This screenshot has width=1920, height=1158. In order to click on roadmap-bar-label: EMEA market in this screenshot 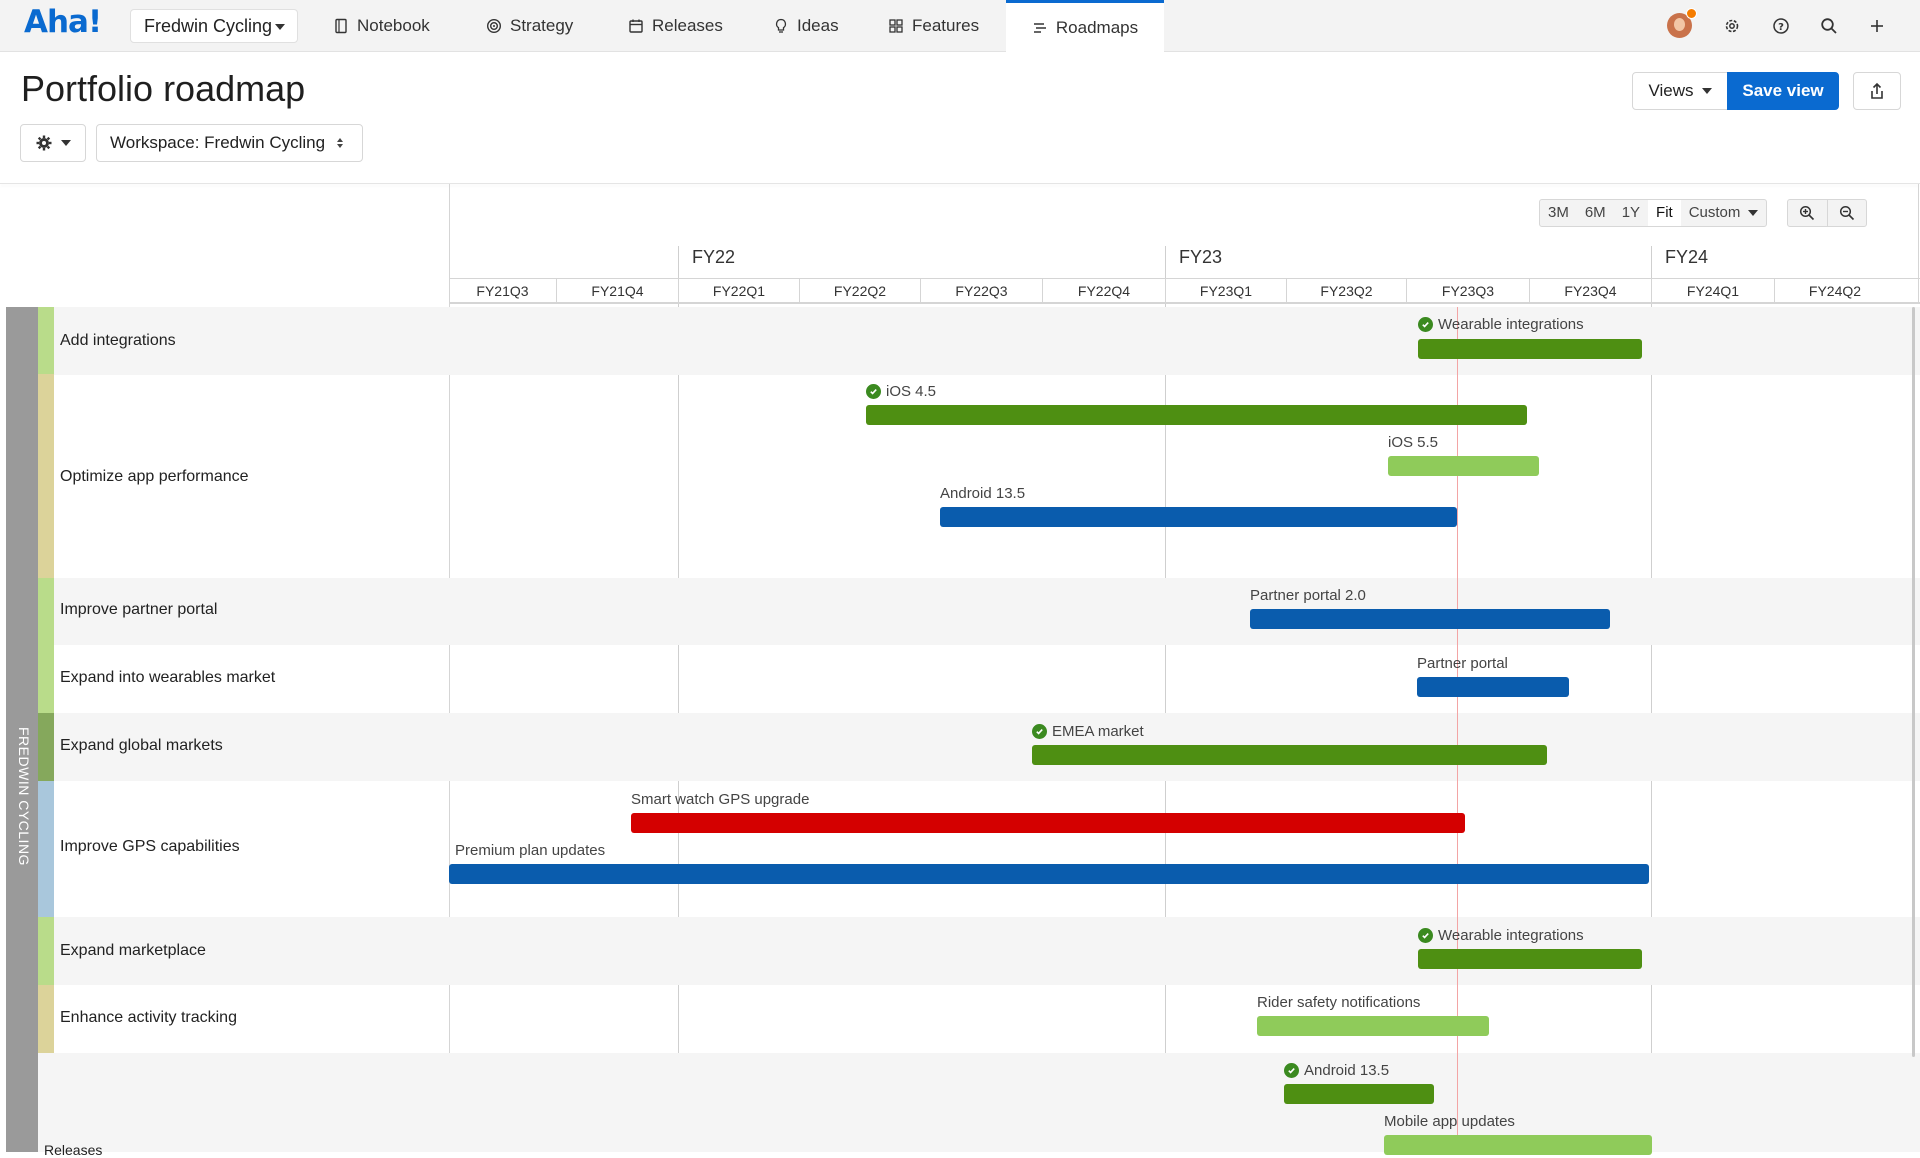, I will do `click(1088, 731)`.